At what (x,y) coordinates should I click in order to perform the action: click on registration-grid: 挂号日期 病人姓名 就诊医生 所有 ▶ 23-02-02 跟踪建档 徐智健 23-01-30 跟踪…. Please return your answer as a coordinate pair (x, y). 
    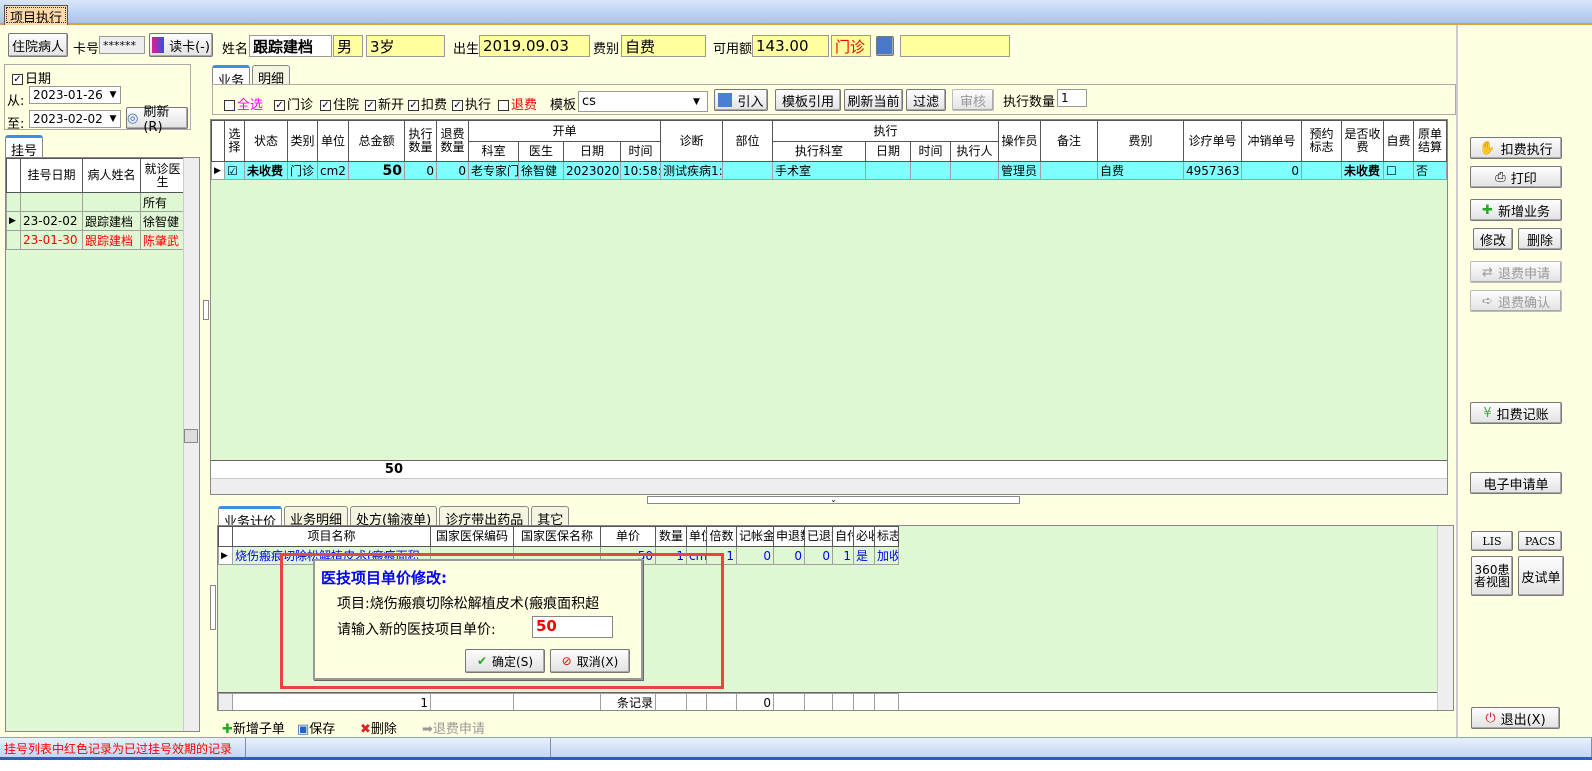
    Looking at the image, I should click on (102, 444).